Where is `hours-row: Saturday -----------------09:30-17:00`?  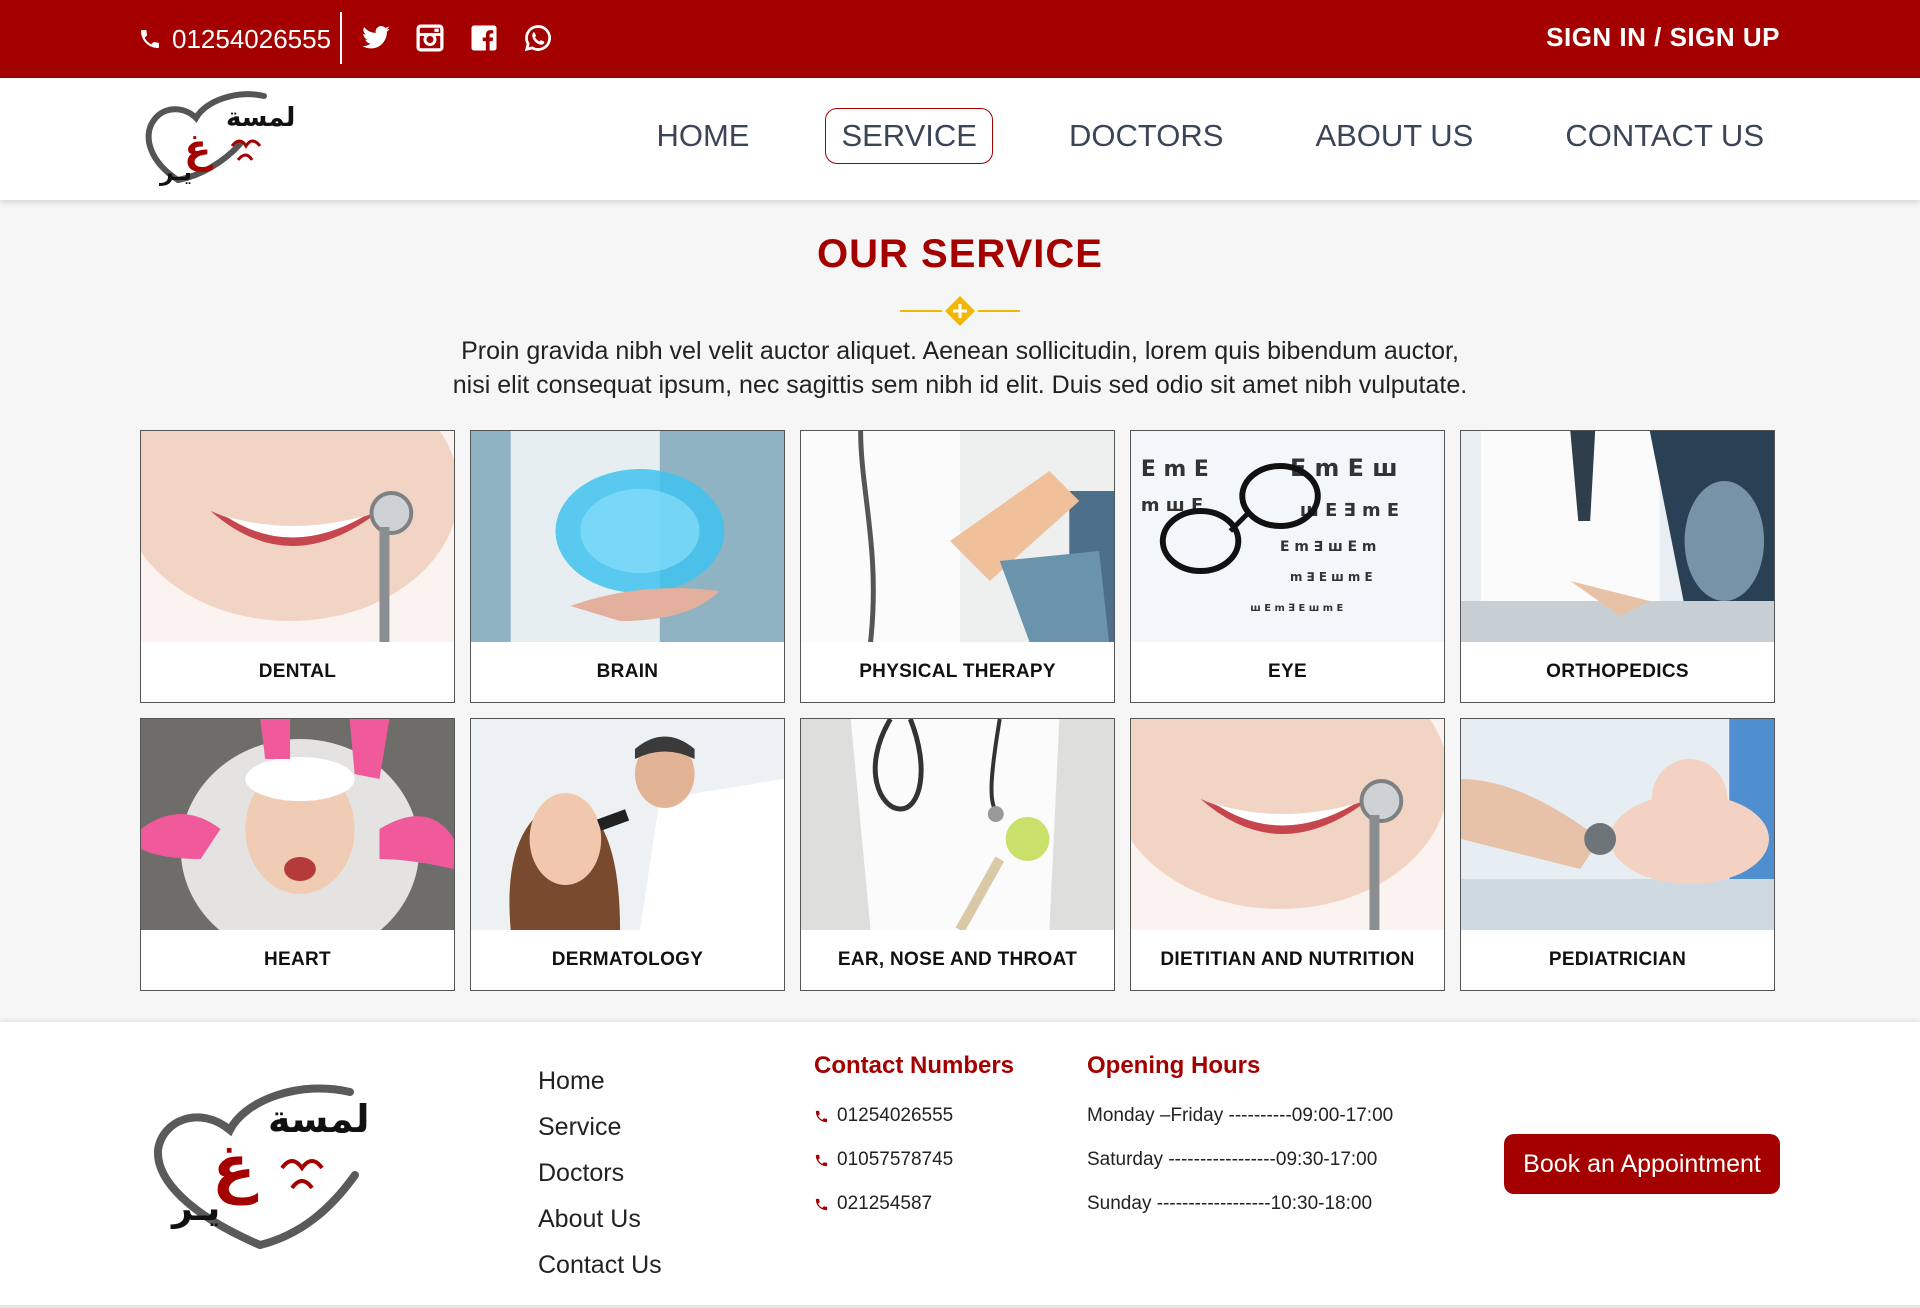 hours-row: Saturday -----------------09:30-17:00 is located at coordinates (1232, 1159).